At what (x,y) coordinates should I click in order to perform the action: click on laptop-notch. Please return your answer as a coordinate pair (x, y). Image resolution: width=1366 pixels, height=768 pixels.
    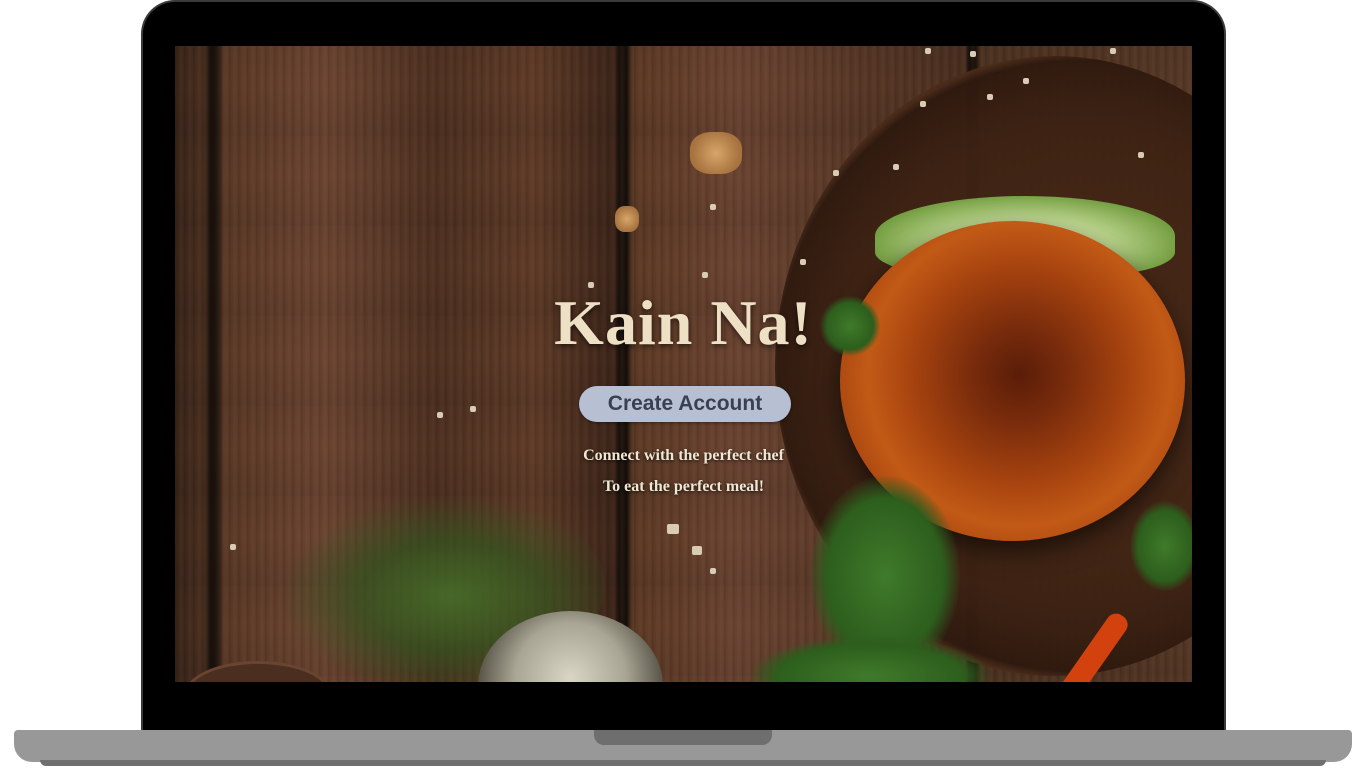
    Looking at the image, I should click on (683, 737).